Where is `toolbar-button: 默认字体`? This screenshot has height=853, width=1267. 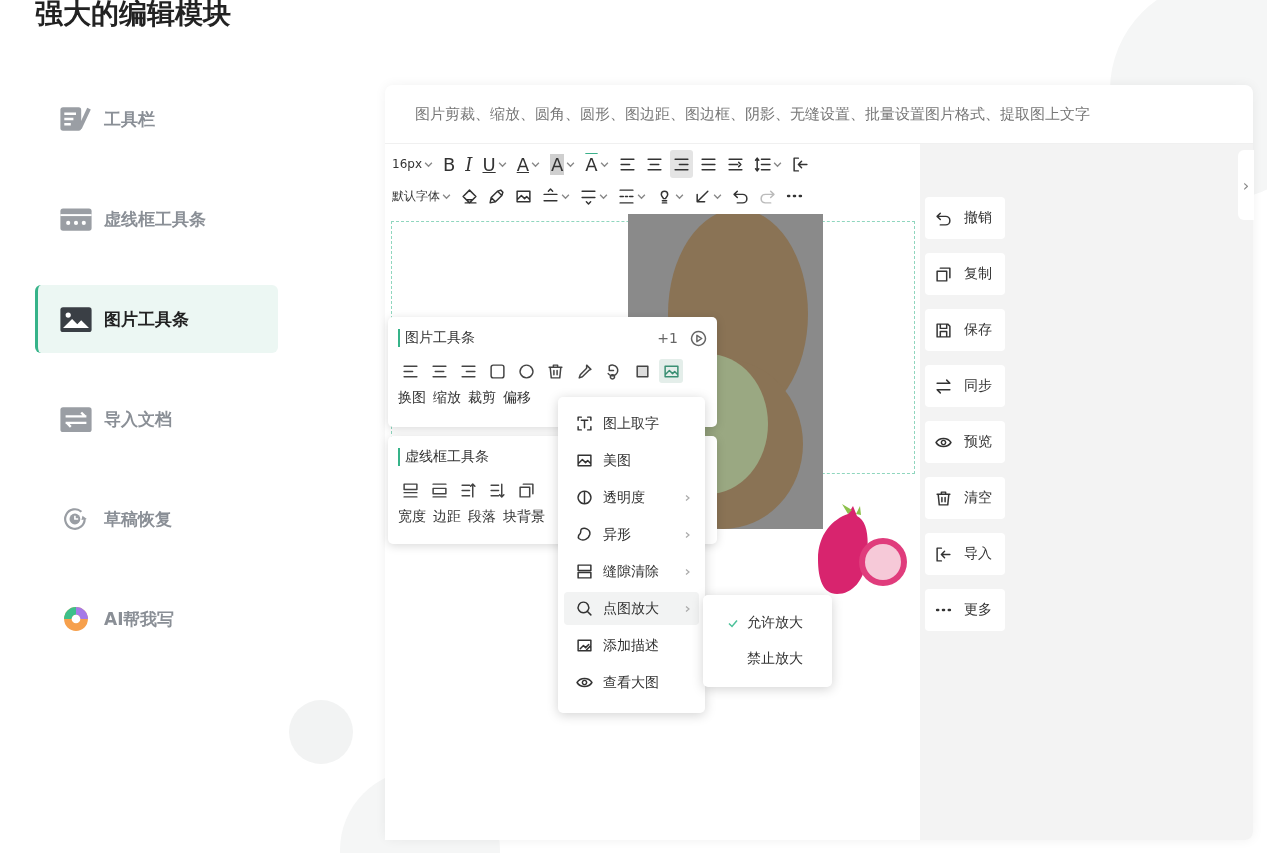
toolbar-button: 默认字体 is located at coordinates (421, 196).